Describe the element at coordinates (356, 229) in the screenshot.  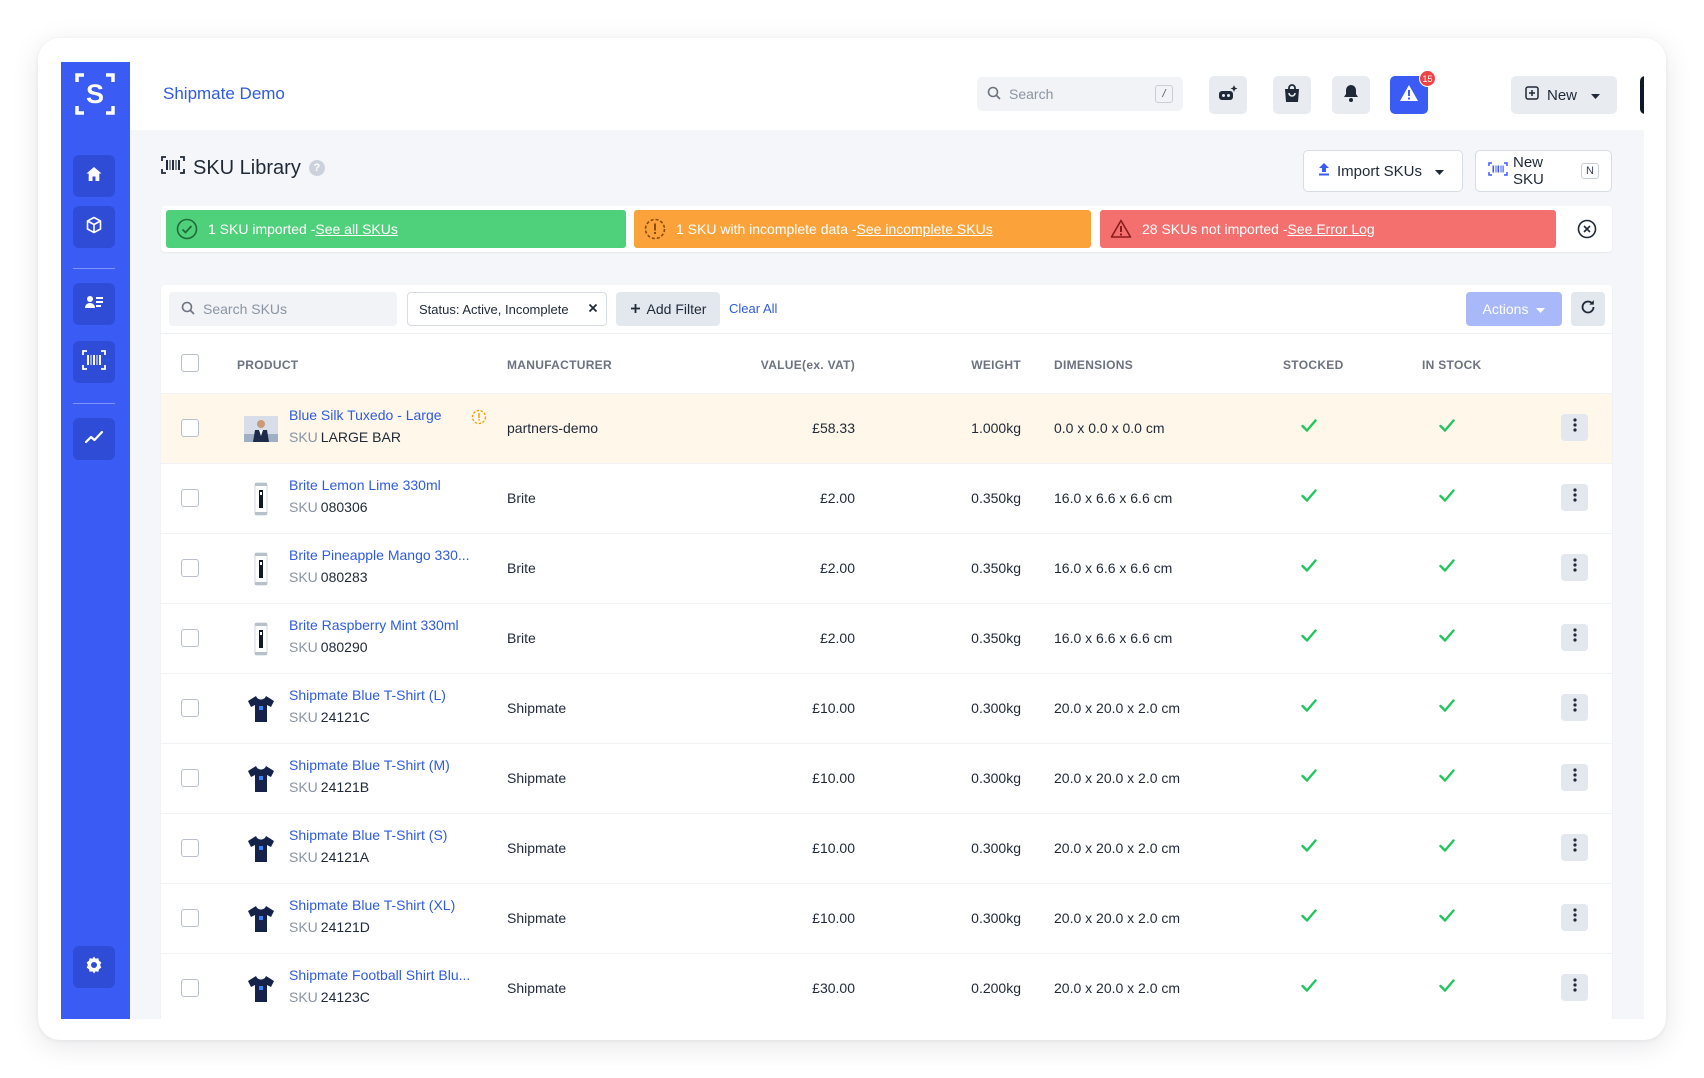
I see `see-all-skus-link: See all SKUs` at that location.